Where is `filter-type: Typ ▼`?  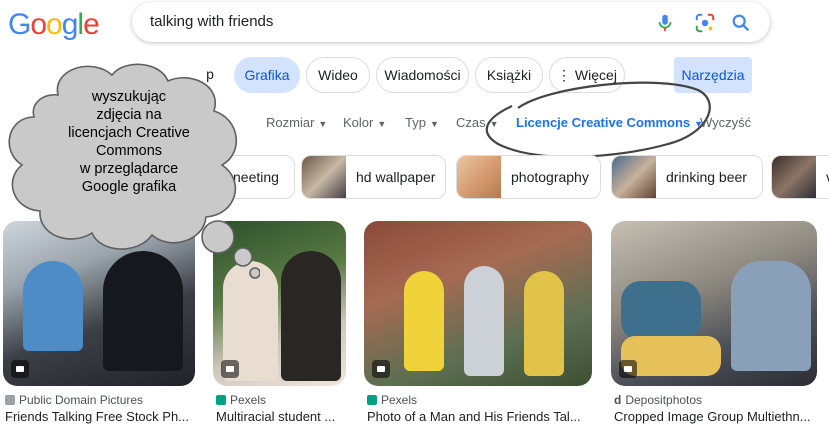 filter-type: Typ ▼ is located at coordinates (422, 122).